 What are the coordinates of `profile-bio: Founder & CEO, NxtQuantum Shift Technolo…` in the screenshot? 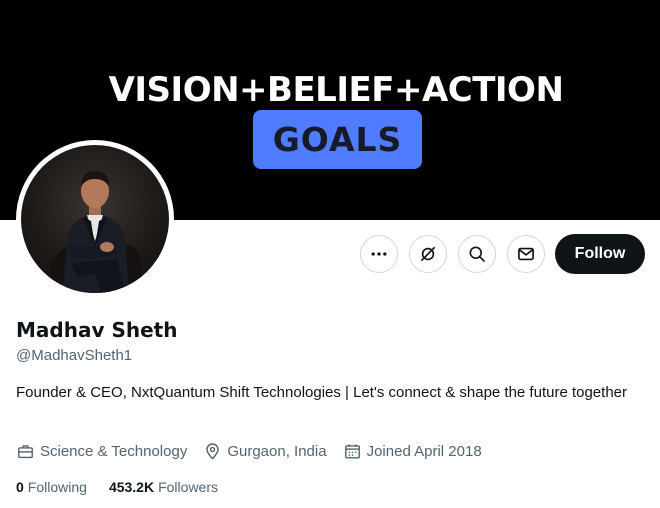 It's located at (322, 392).